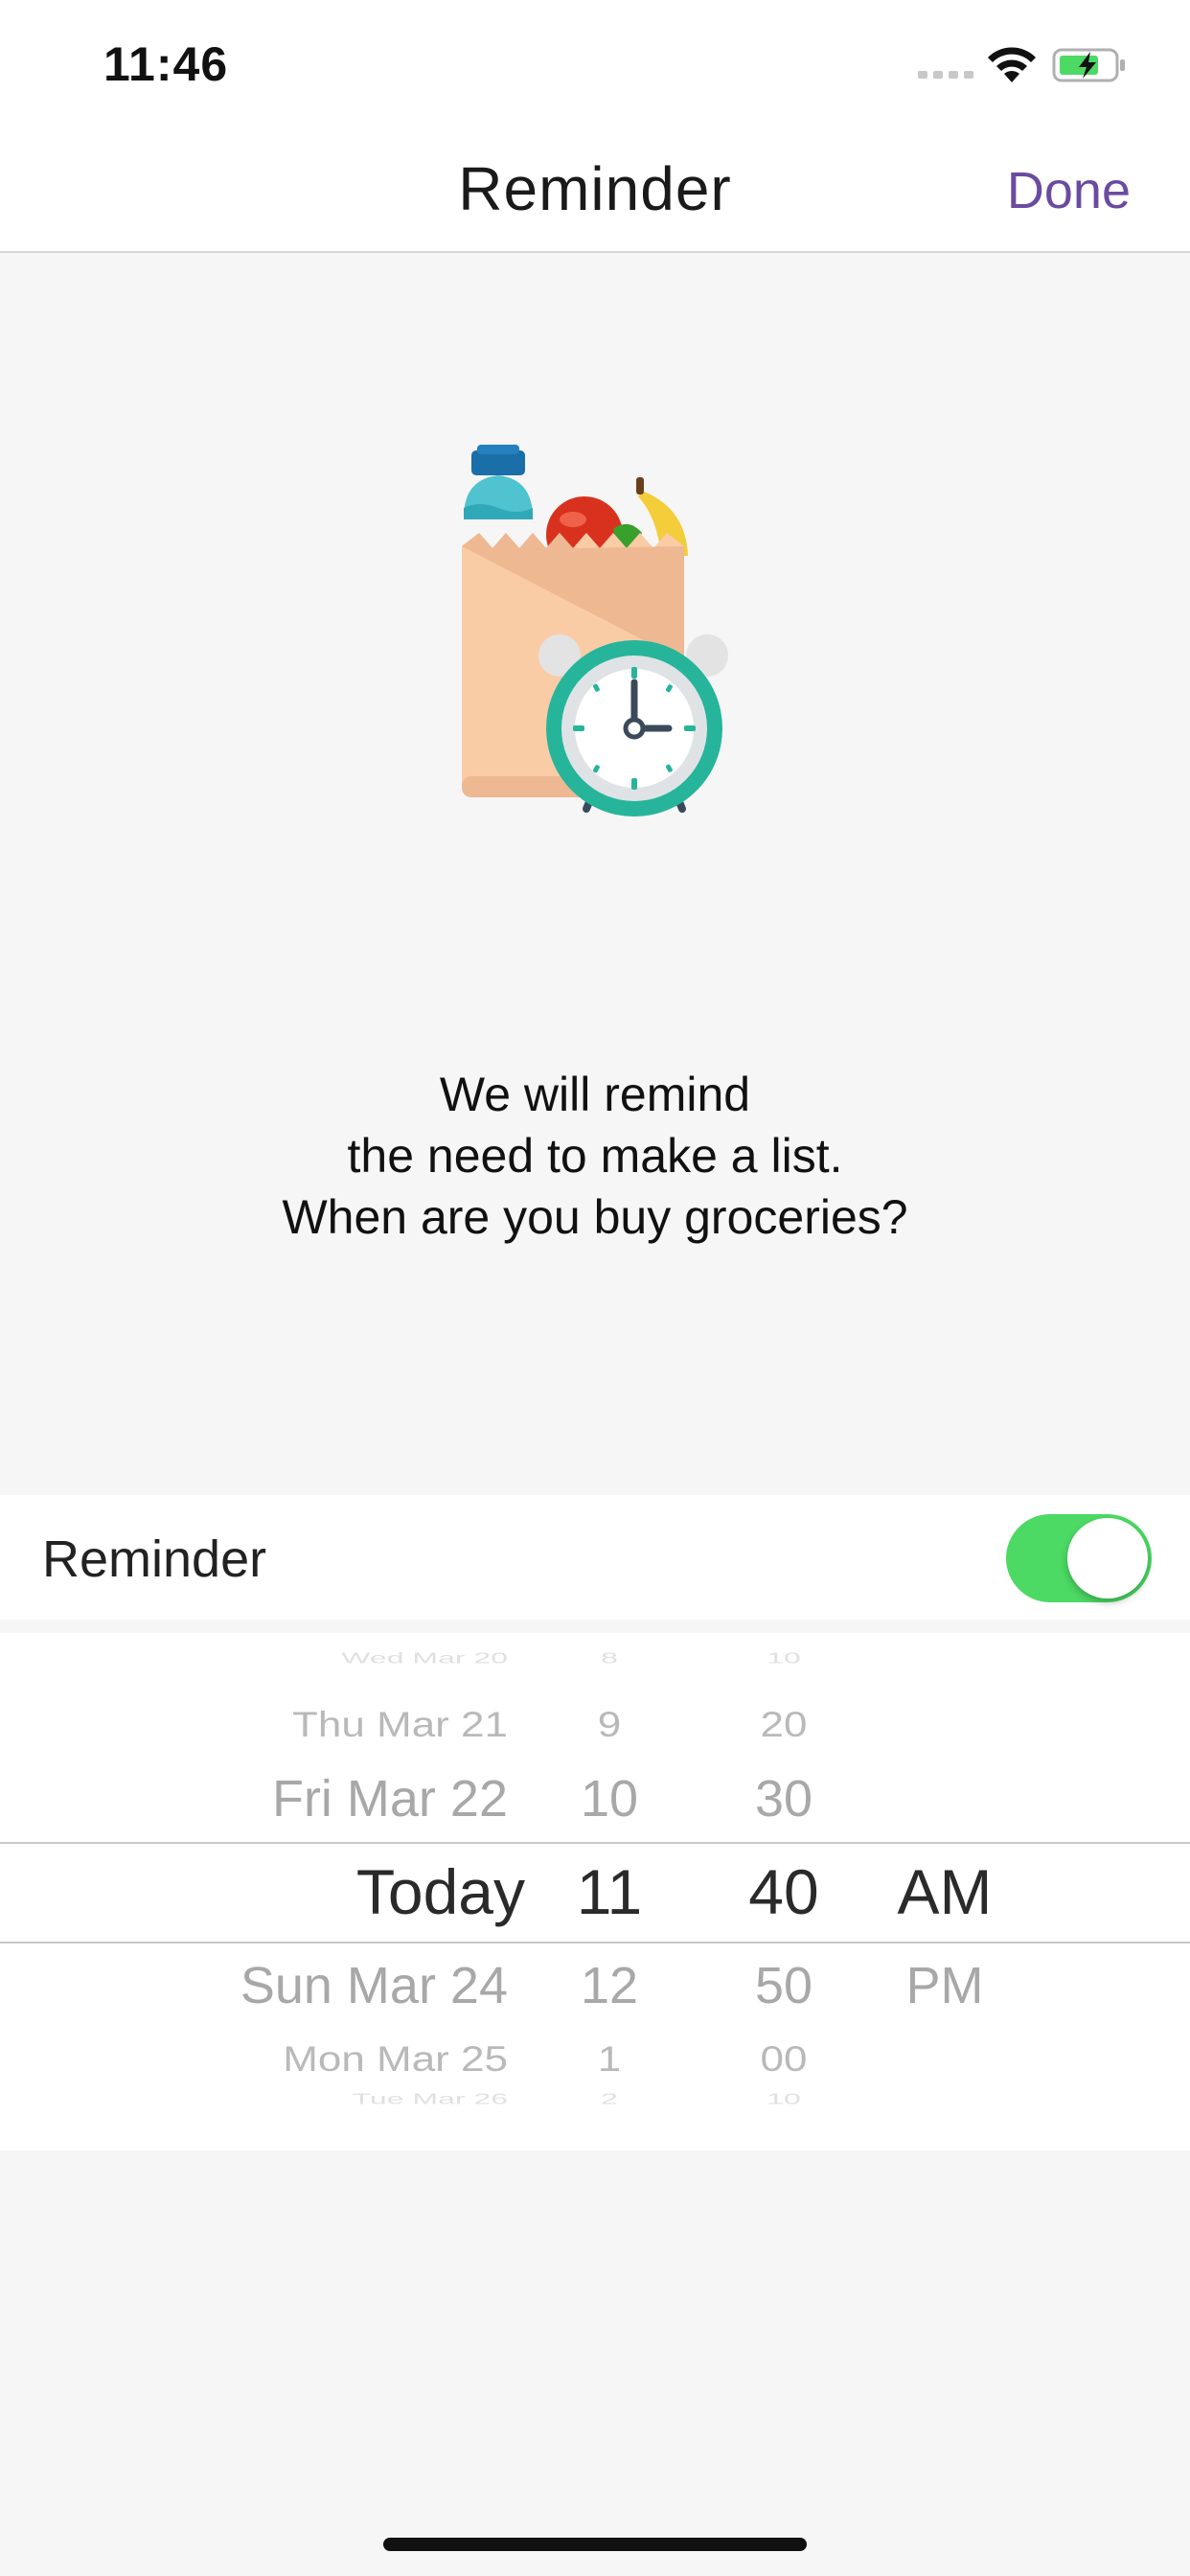 This screenshot has height=2576, width=1190. Describe the element at coordinates (595, 64) in the screenshot. I see `status-bar: 11:46` at that location.